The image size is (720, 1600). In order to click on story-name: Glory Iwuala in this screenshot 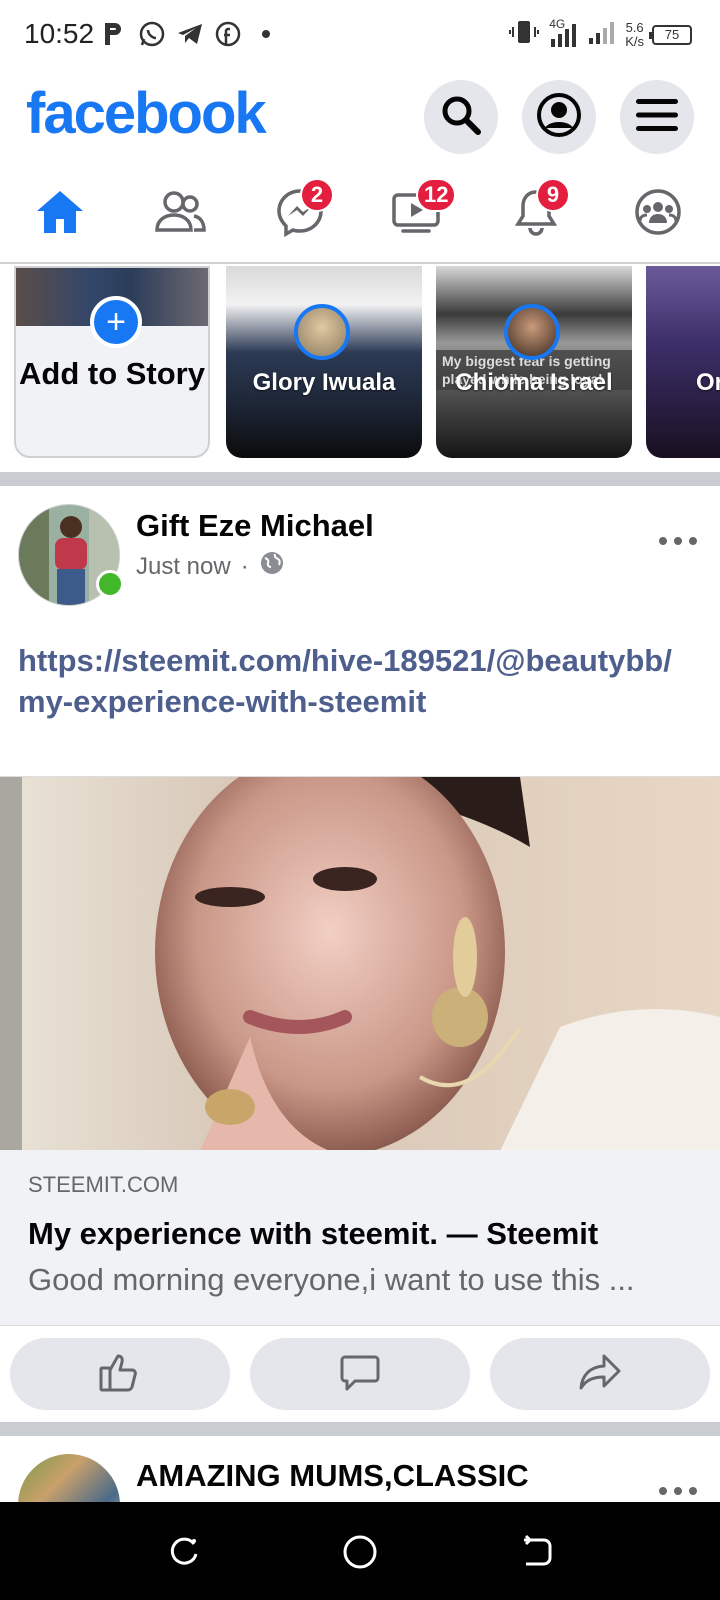, I will do `click(324, 382)`.